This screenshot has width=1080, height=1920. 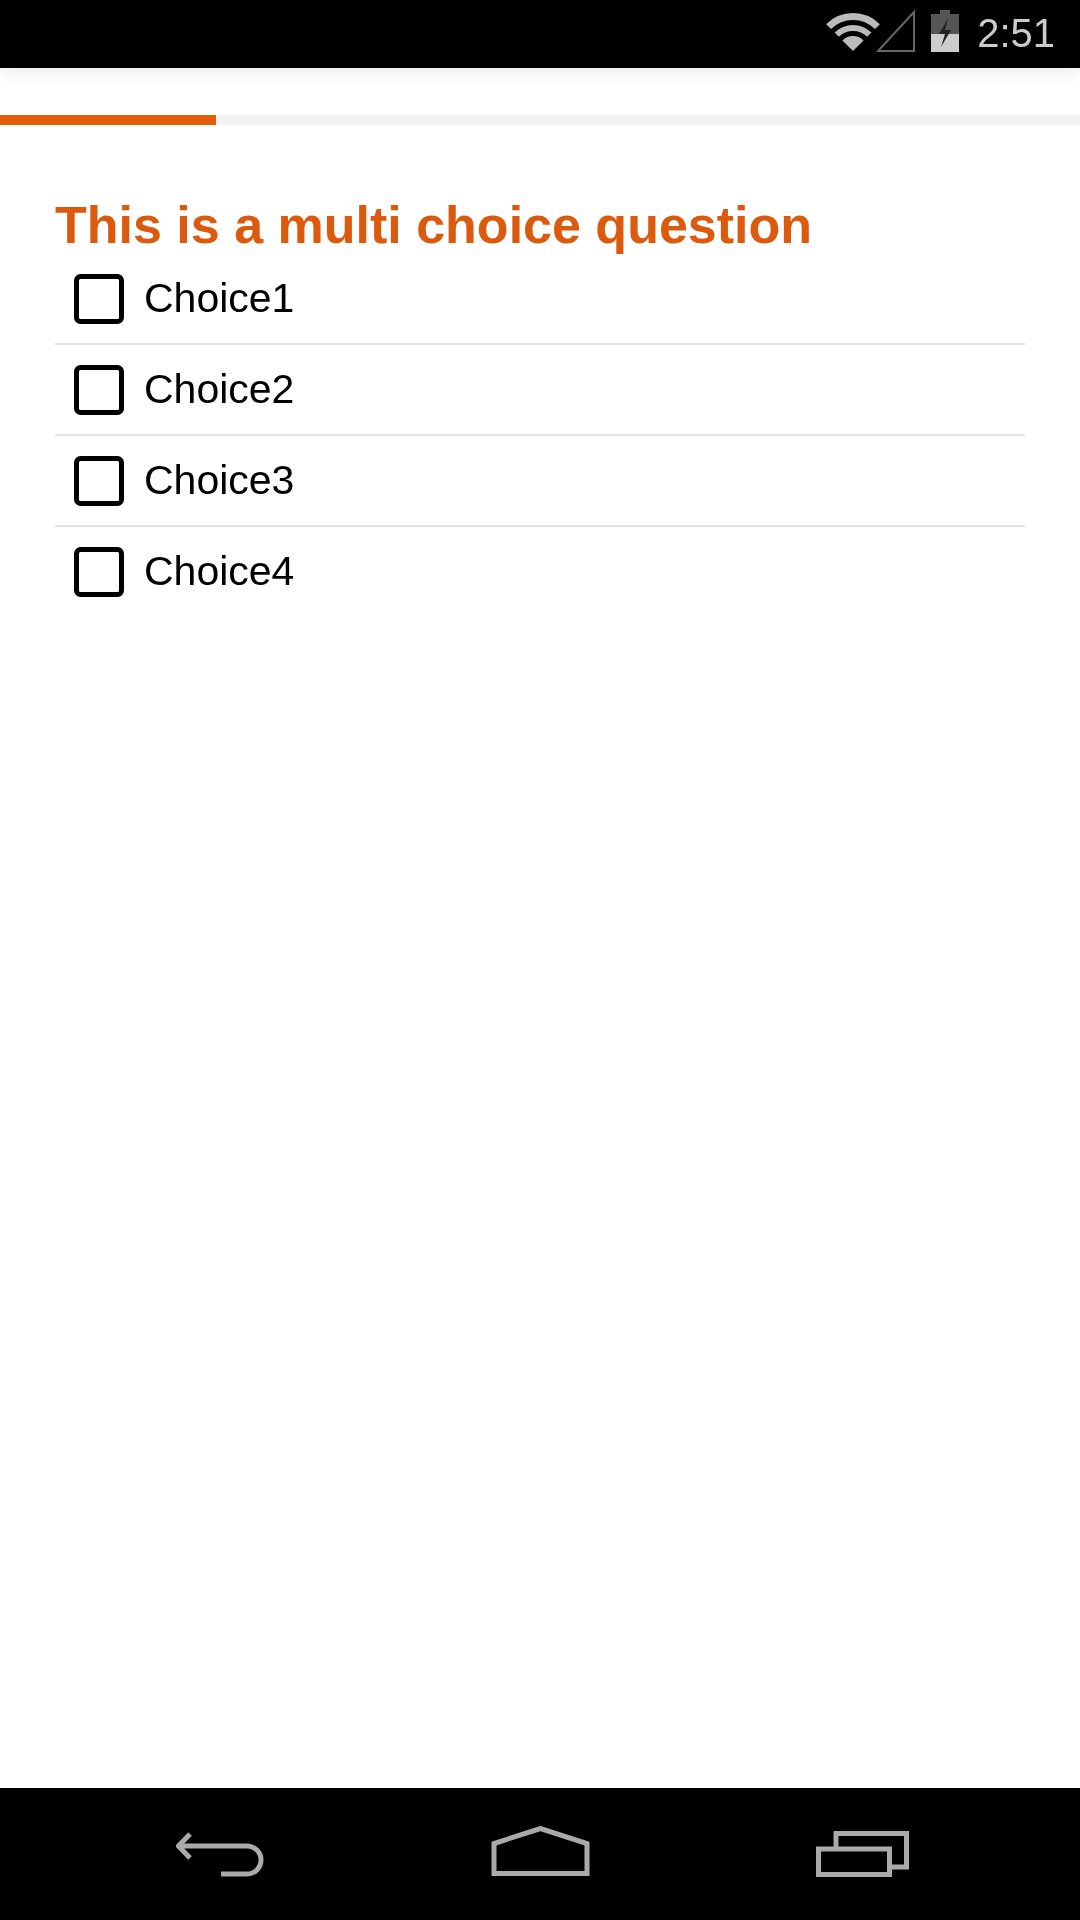 What do you see at coordinates (1016, 32) in the screenshot?
I see `clock-time: 2:51` at bounding box center [1016, 32].